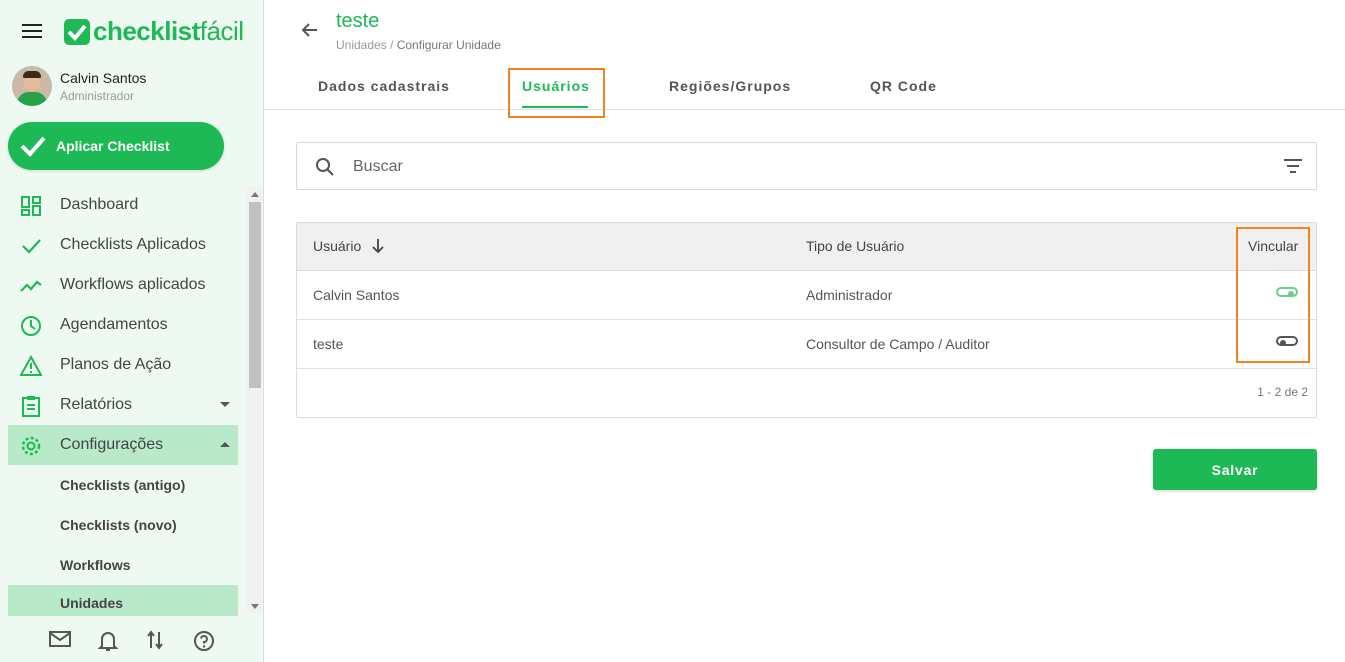 This screenshot has height=662, width=1345. What do you see at coordinates (730, 86) in the screenshot?
I see `tab-regioes-grupos: Regiões/Grupos` at bounding box center [730, 86].